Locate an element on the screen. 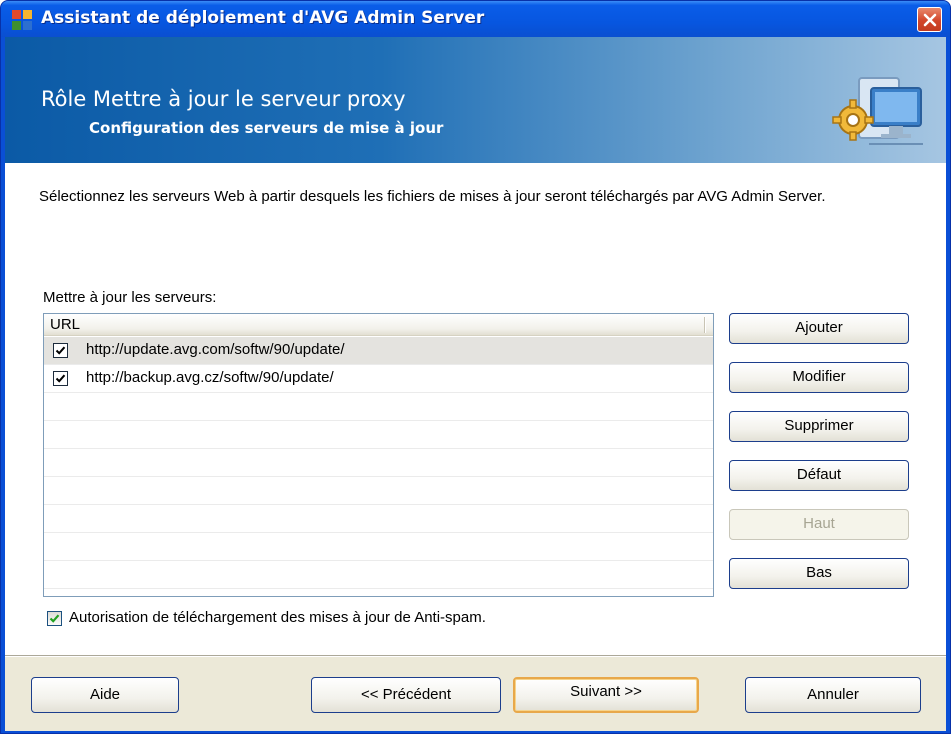  antispam-checkbox is located at coordinates (54, 618).